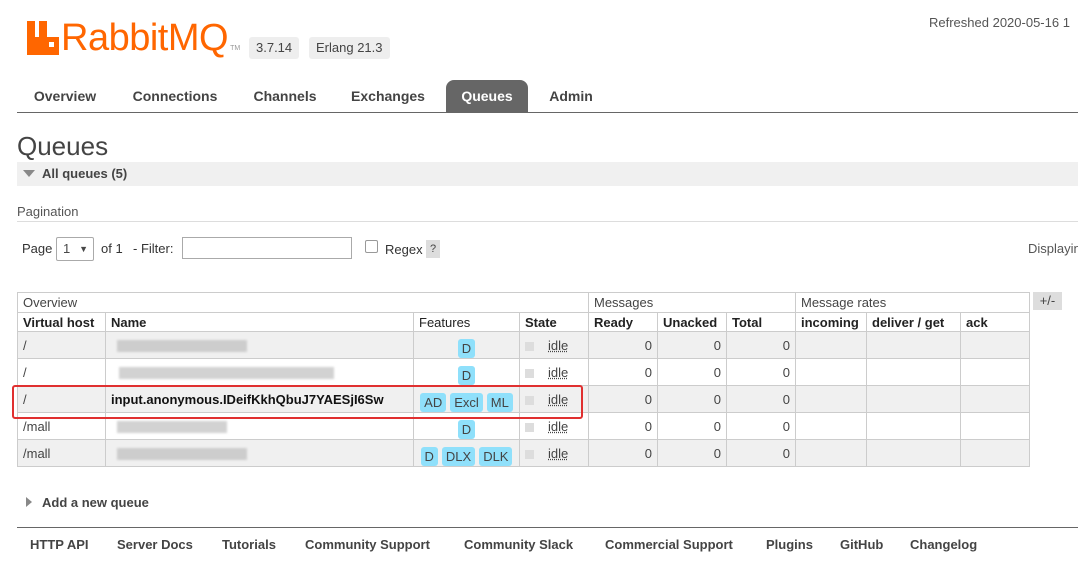 The image size is (1078, 580). What do you see at coordinates (267, 248) in the screenshot?
I see `filter-input` at bounding box center [267, 248].